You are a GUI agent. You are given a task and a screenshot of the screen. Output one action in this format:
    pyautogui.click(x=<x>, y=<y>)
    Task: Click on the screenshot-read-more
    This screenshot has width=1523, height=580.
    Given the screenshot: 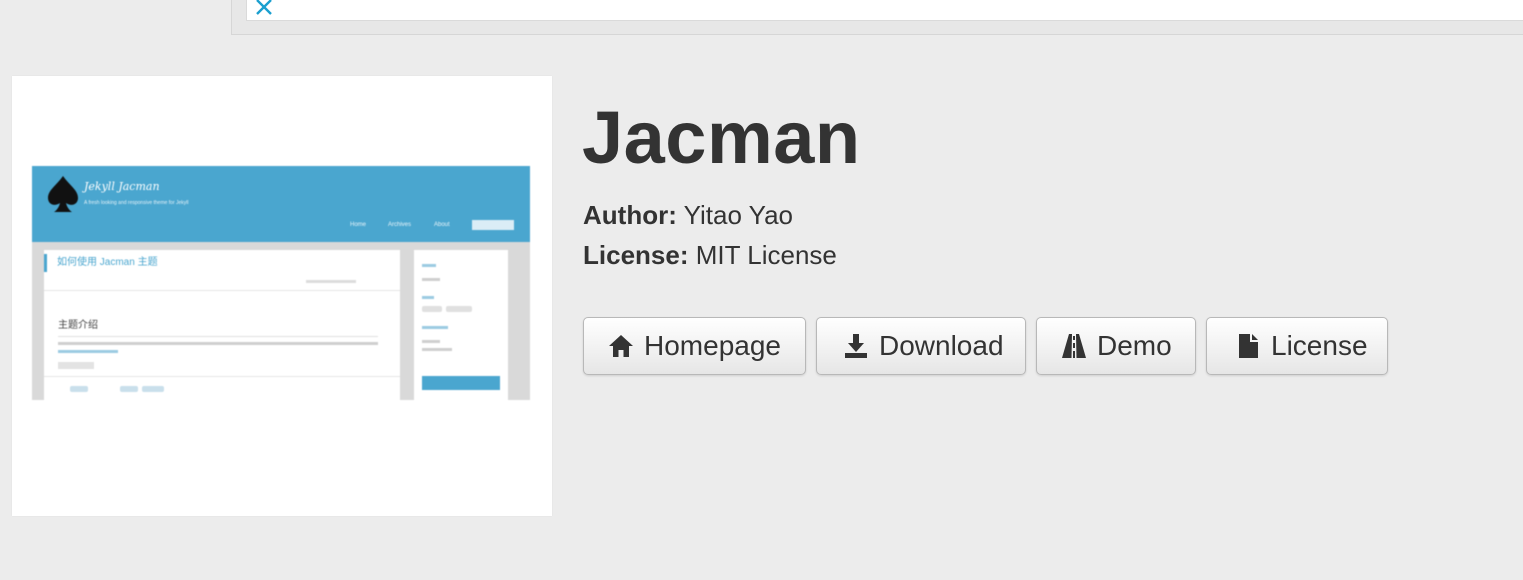 What is the action you would take?
    pyautogui.click(x=76, y=365)
    